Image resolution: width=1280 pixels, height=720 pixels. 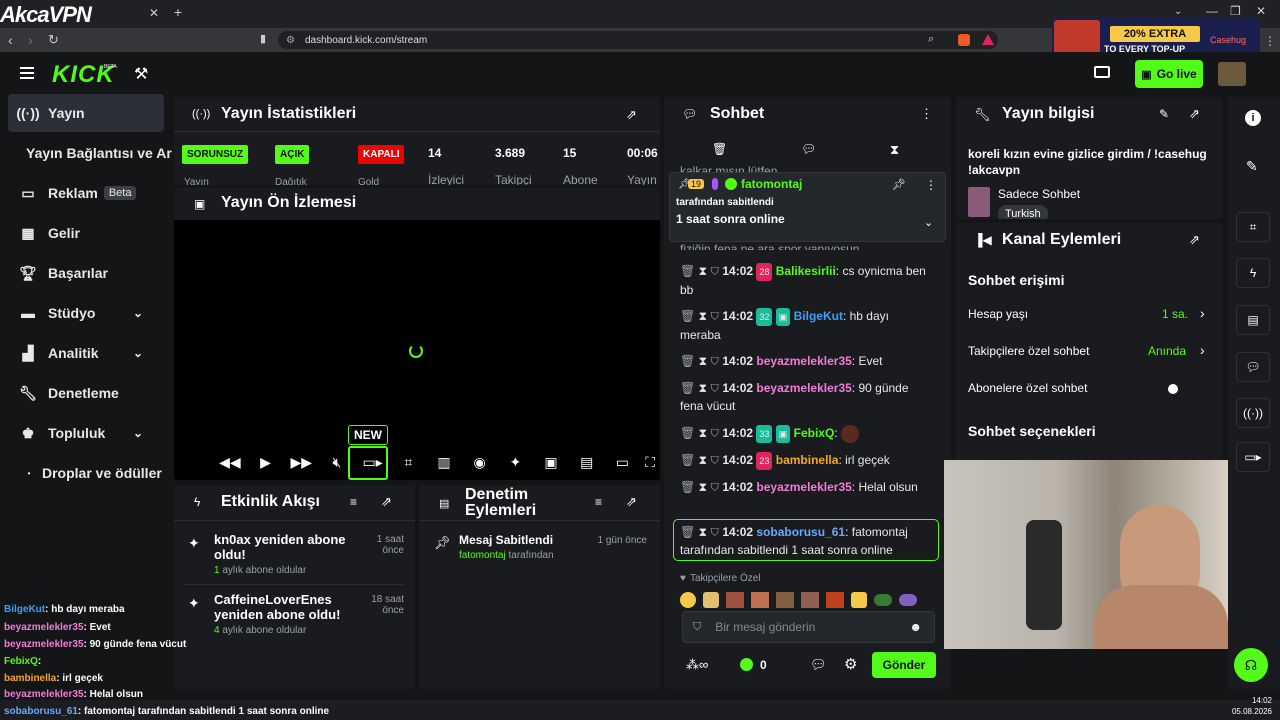 I want to click on search-icon: ⌕, so click(x=931, y=39).